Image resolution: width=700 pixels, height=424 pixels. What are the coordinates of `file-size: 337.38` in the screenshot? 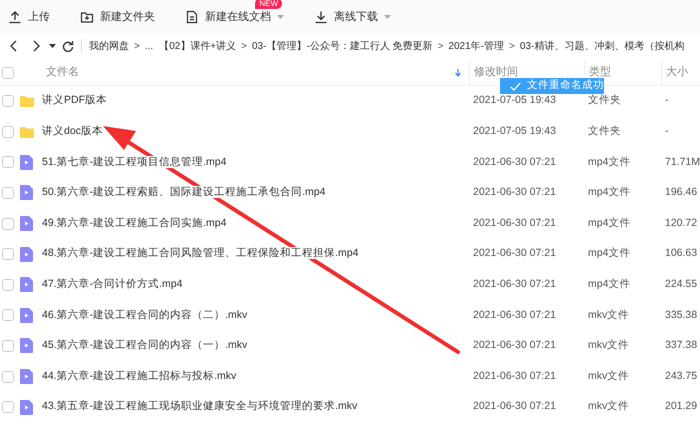 It's located at (681, 346).